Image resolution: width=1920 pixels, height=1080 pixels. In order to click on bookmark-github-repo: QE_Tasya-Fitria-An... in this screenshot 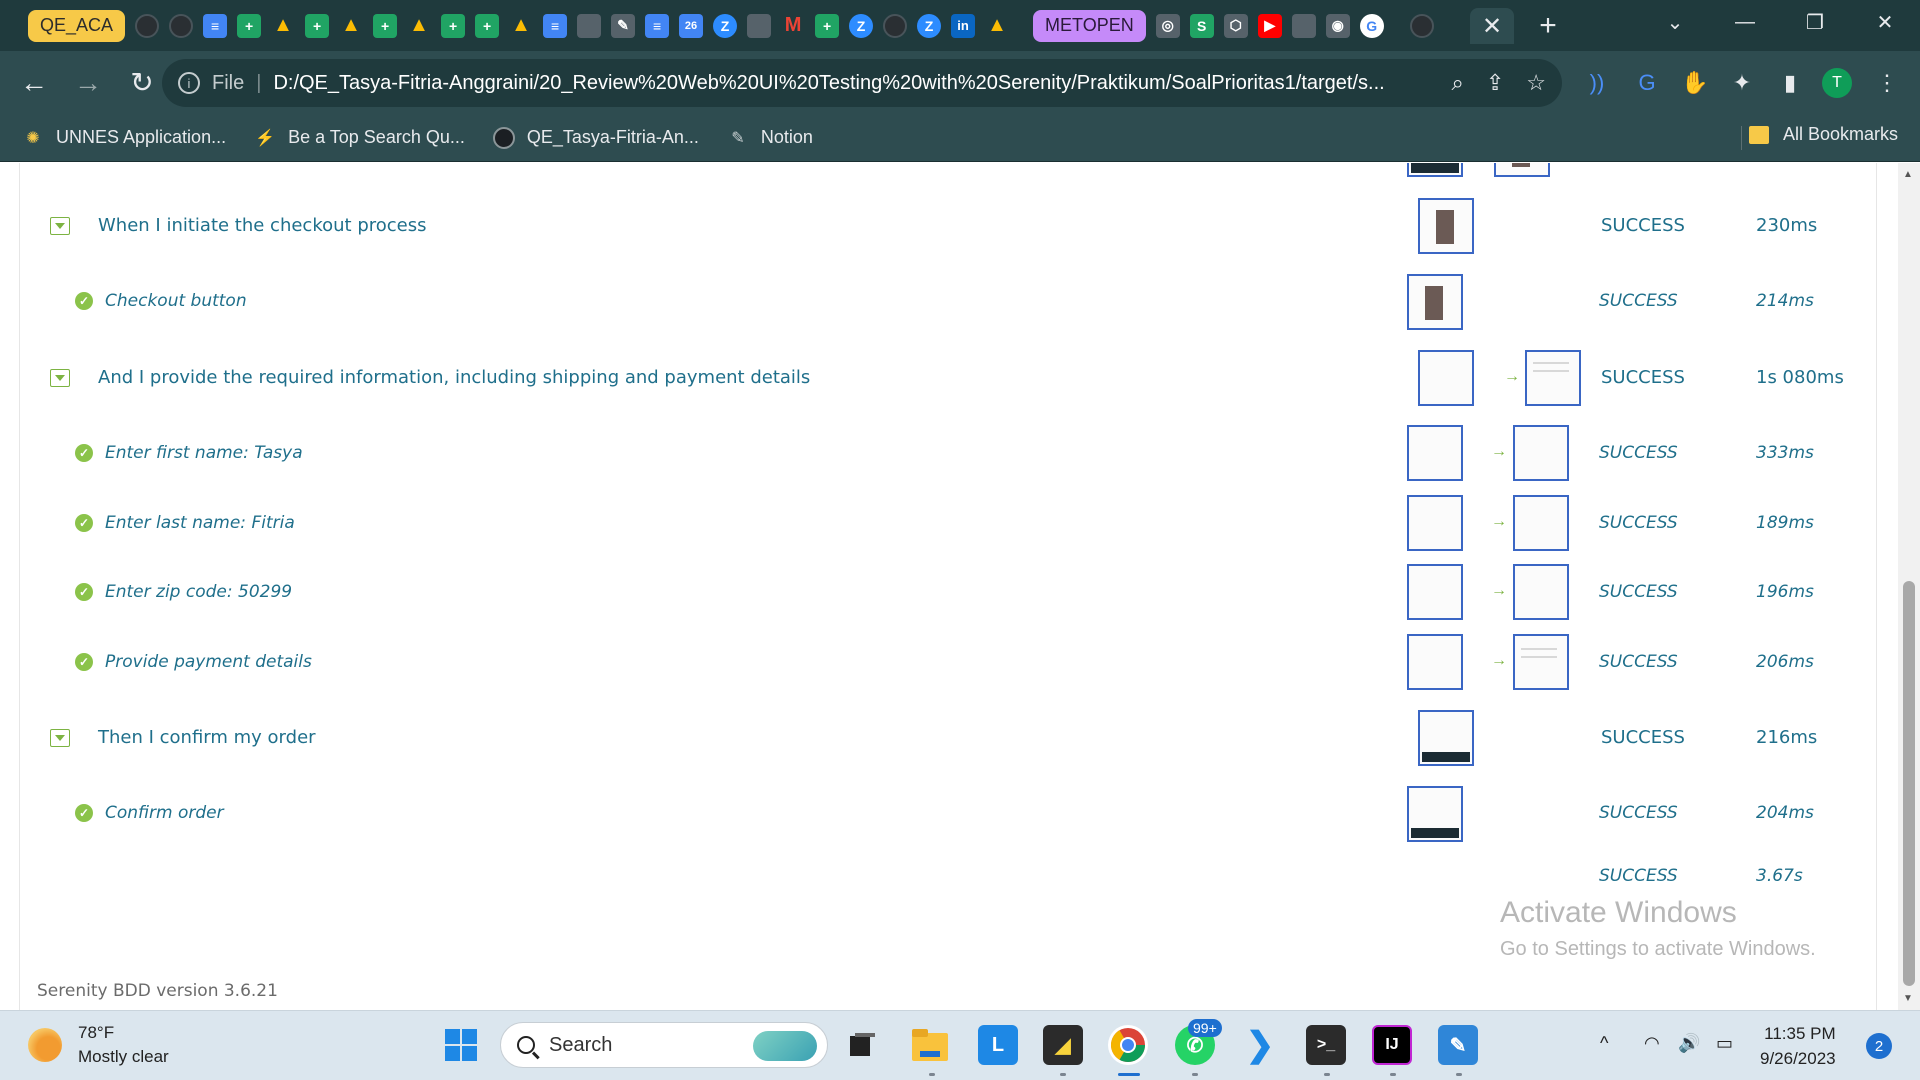, I will do `click(595, 137)`.